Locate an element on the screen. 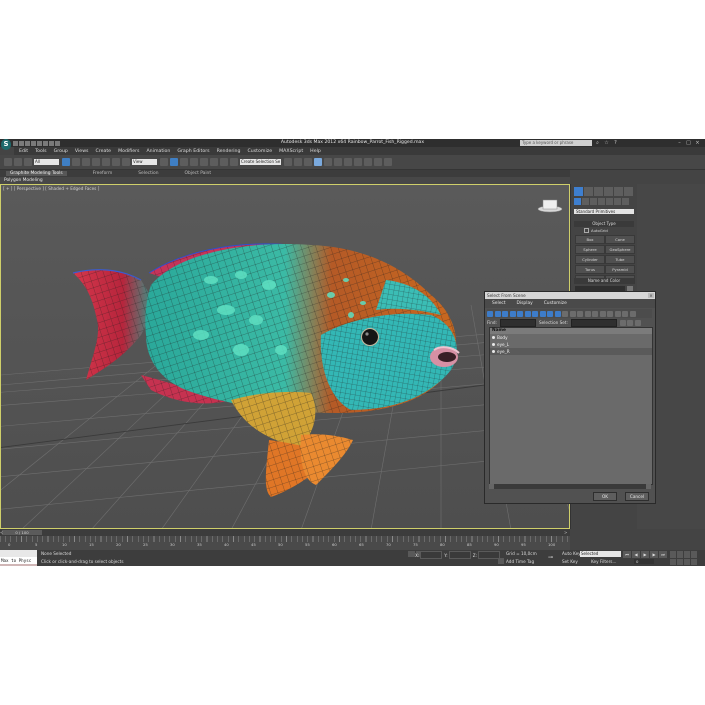  list-item: eye_L is located at coordinates (571, 344).